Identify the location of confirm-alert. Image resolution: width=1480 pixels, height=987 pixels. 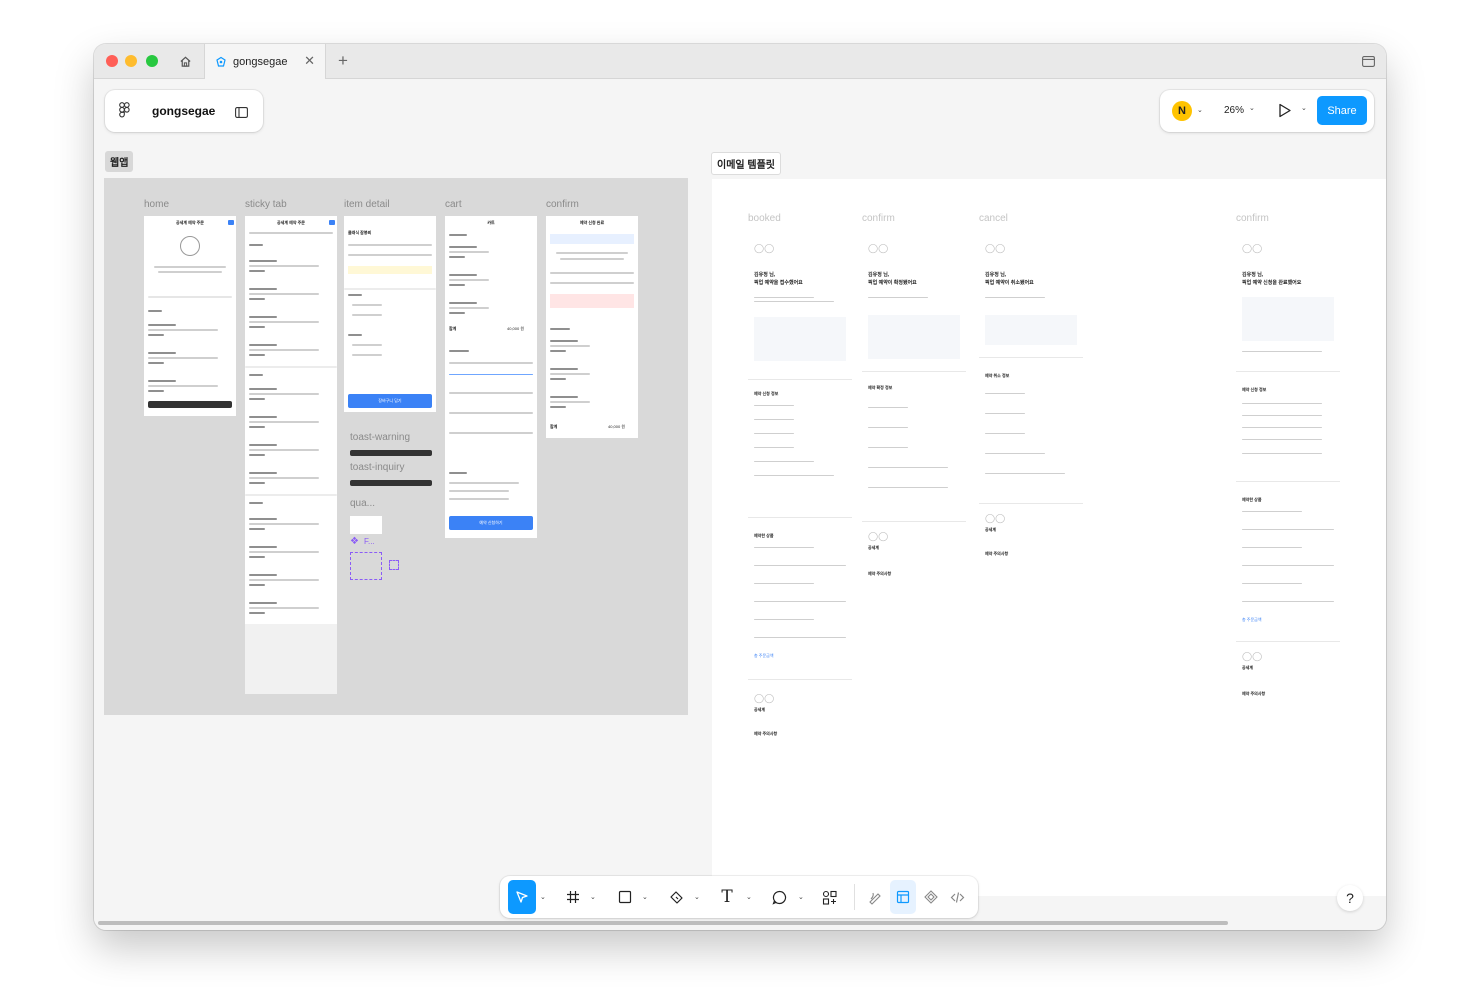
(592, 301).